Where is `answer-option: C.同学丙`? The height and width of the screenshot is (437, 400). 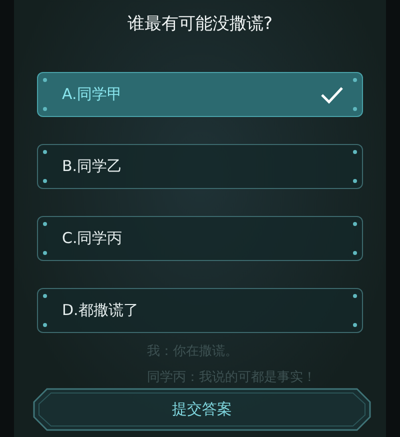 answer-option: C.同学丙 is located at coordinates (200, 238).